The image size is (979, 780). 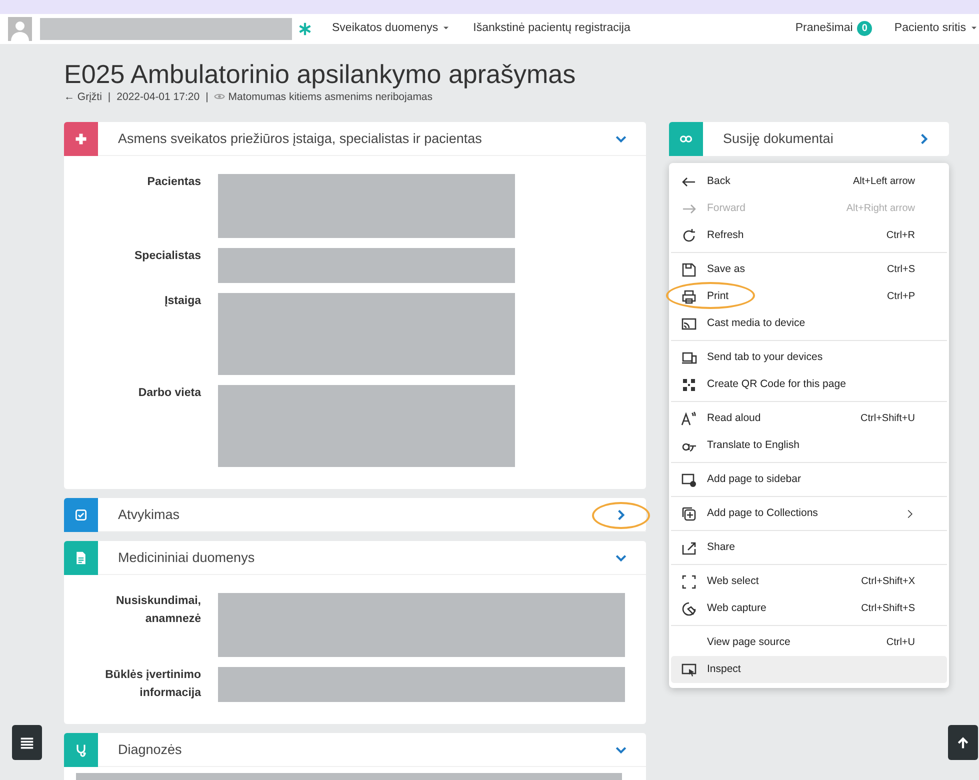 What do you see at coordinates (809, 269) in the screenshot?
I see `menu-item: Save as Ctrl+S` at bounding box center [809, 269].